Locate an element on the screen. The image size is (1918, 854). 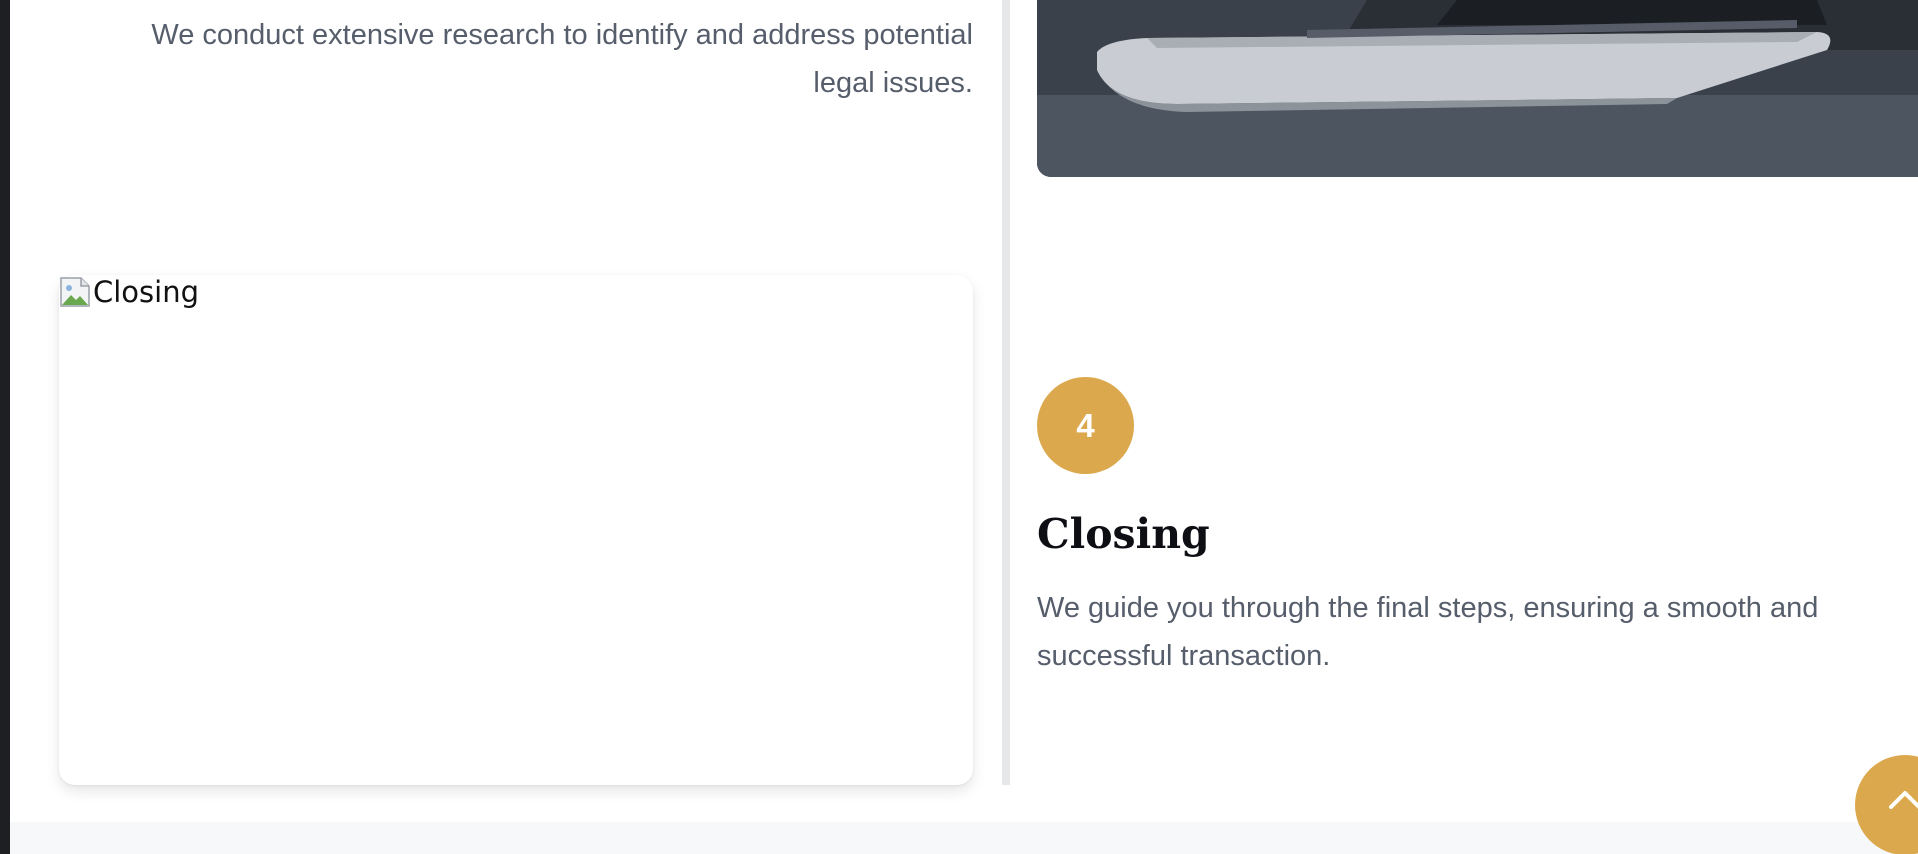
broken-image-icon is located at coordinates (75, 292).